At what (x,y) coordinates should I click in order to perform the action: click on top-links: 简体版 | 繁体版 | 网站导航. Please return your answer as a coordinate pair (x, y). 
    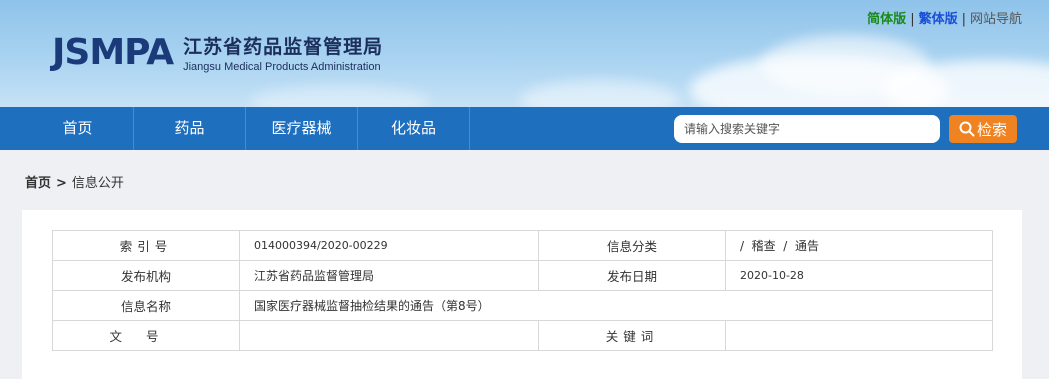
    Looking at the image, I should click on (944, 17).